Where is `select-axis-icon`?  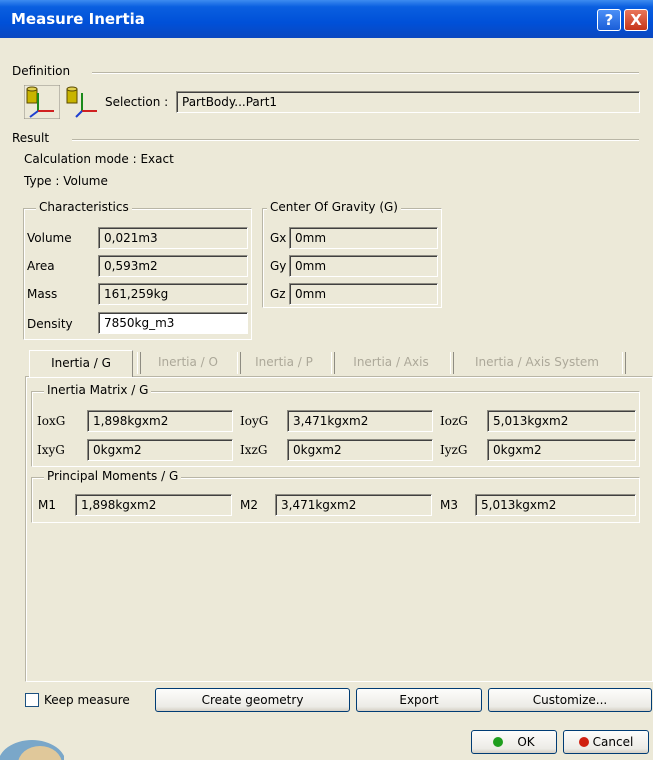 select-axis-icon is located at coordinates (82, 102).